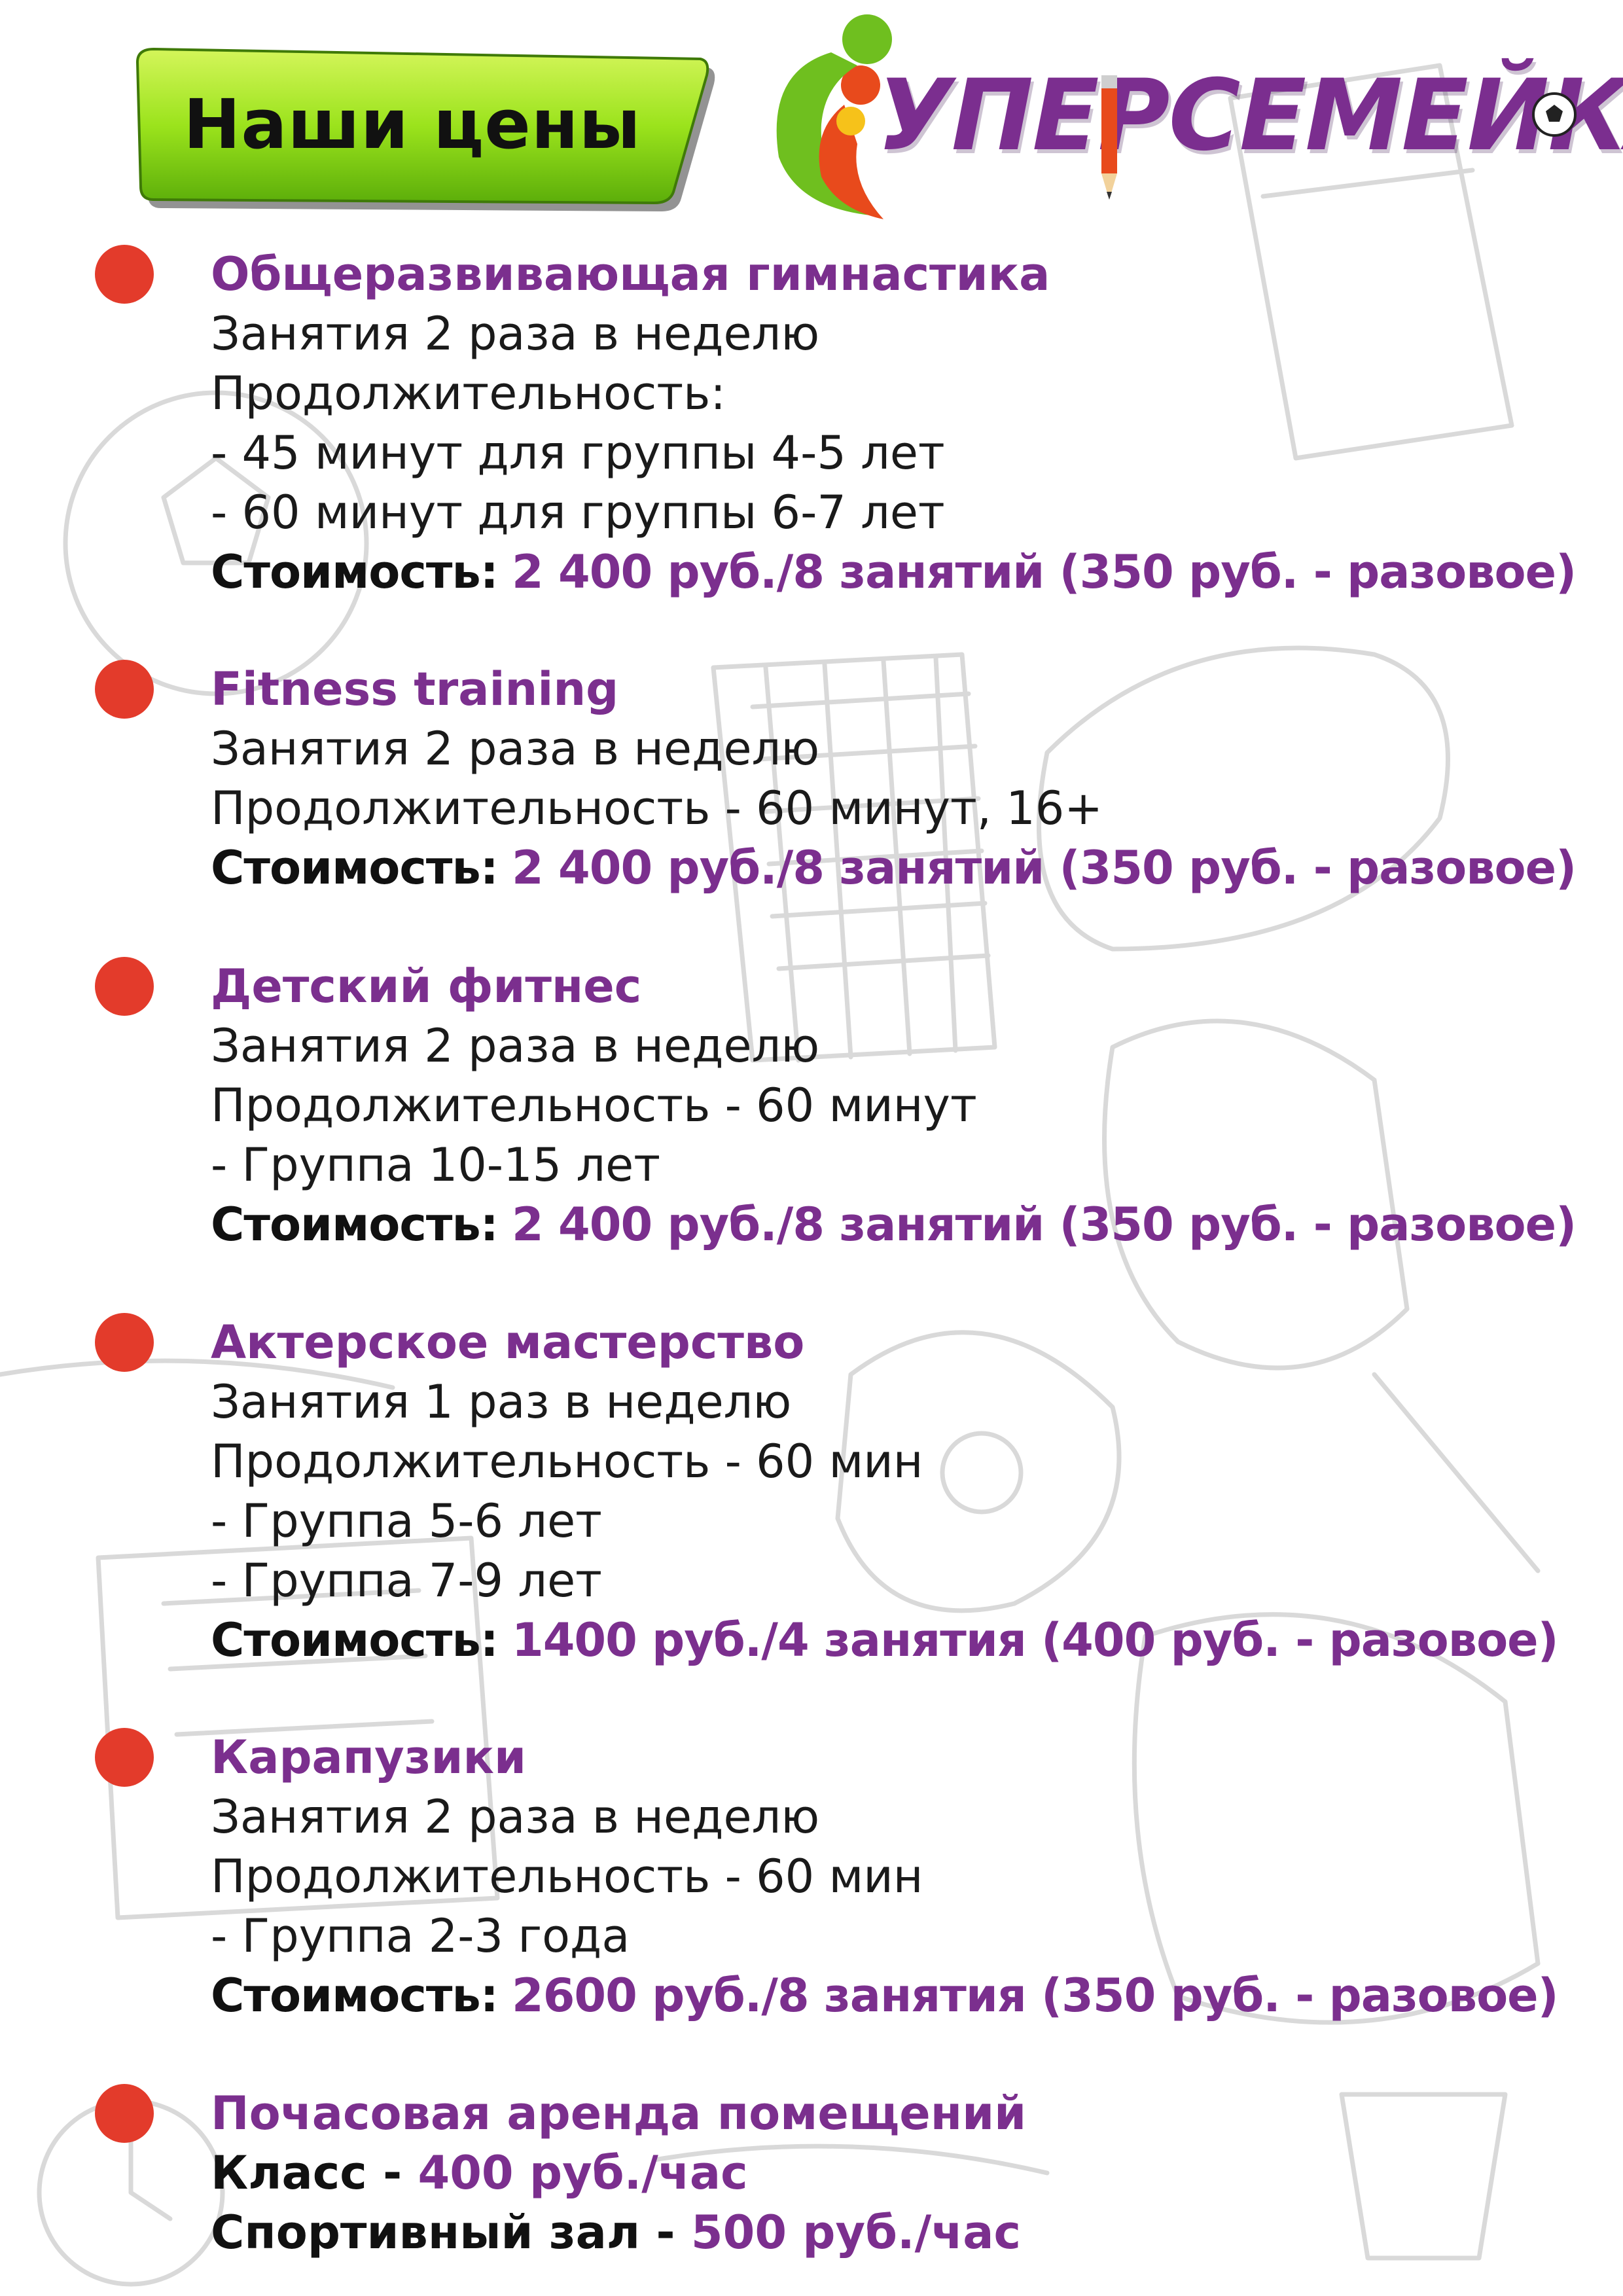  I want to click on rental-line: Класс - 400 руб./час, so click(904, 2173).